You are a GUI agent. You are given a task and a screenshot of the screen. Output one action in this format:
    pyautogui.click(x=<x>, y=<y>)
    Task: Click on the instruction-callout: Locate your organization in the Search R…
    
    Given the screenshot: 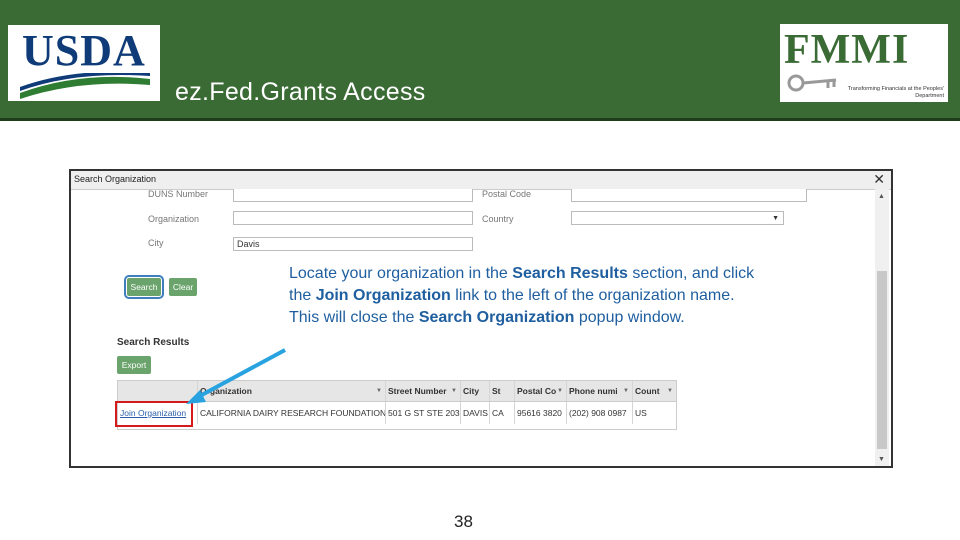 What is the action you would take?
    pyautogui.click(x=524, y=296)
    